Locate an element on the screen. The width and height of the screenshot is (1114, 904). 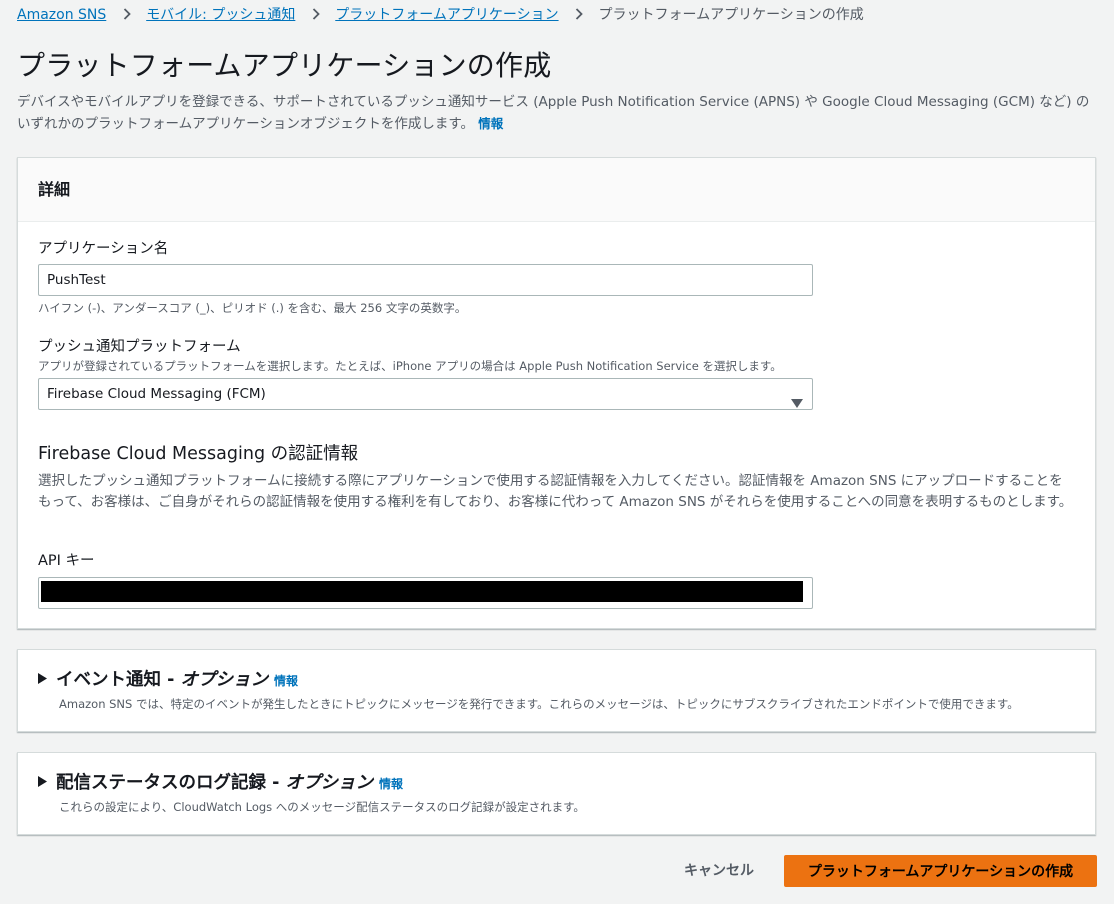
caret-down-icon is located at coordinates (797, 404).